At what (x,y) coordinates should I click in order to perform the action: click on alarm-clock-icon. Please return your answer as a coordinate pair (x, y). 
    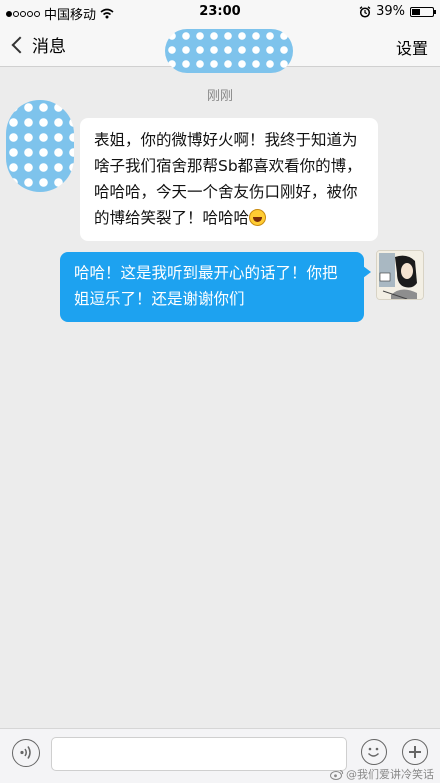
    Looking at the image, I should click on (365, 11).